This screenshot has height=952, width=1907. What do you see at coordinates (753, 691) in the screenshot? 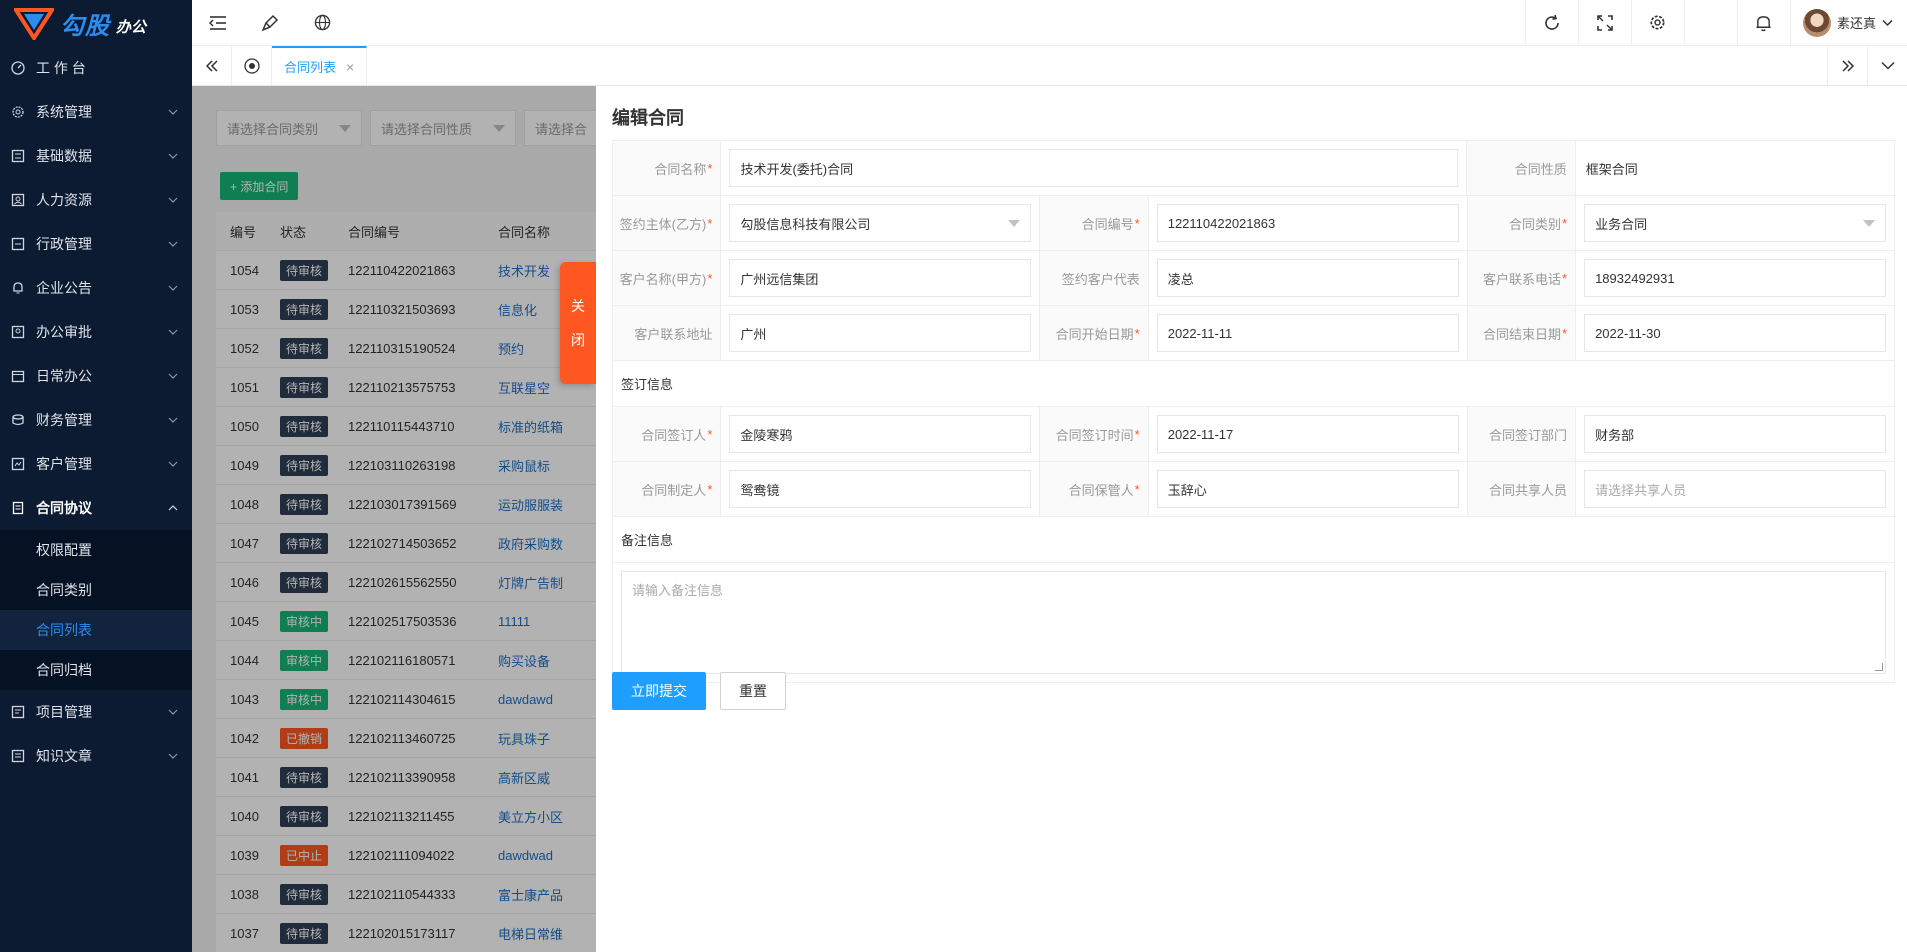
I see `reset-button: 重置` at bounding box center [753, 691].